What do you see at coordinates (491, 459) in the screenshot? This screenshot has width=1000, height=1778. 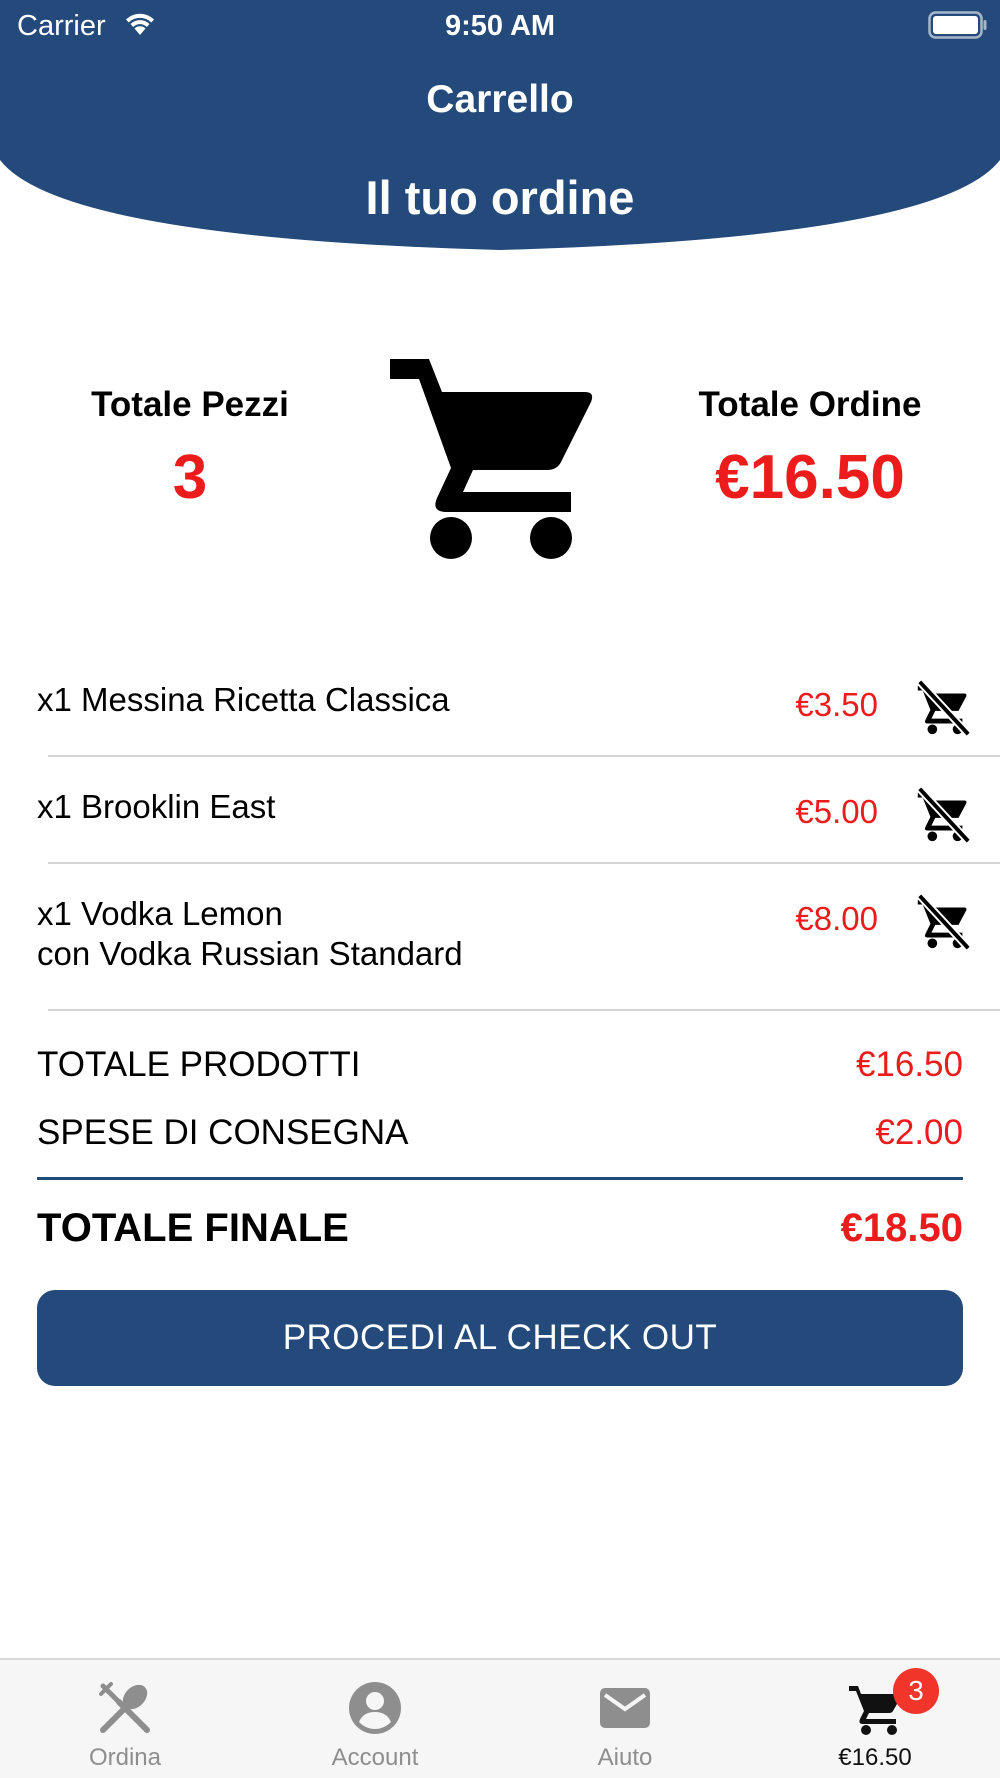 I see `shopping-cart-icon` at bounding box center [491, 459].